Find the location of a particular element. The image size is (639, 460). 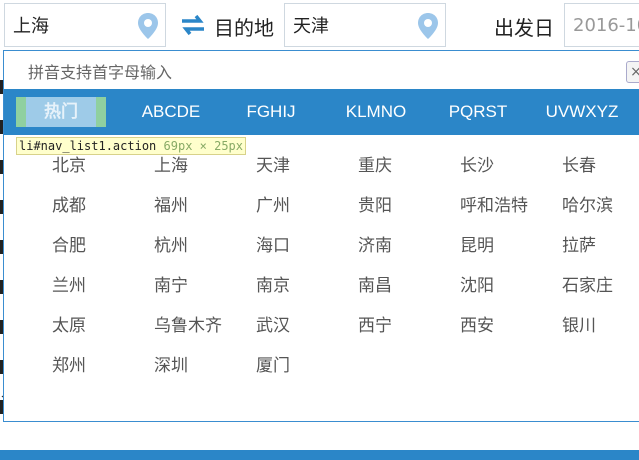

city-item: 沈阳 is located at coordinates (477, 283).